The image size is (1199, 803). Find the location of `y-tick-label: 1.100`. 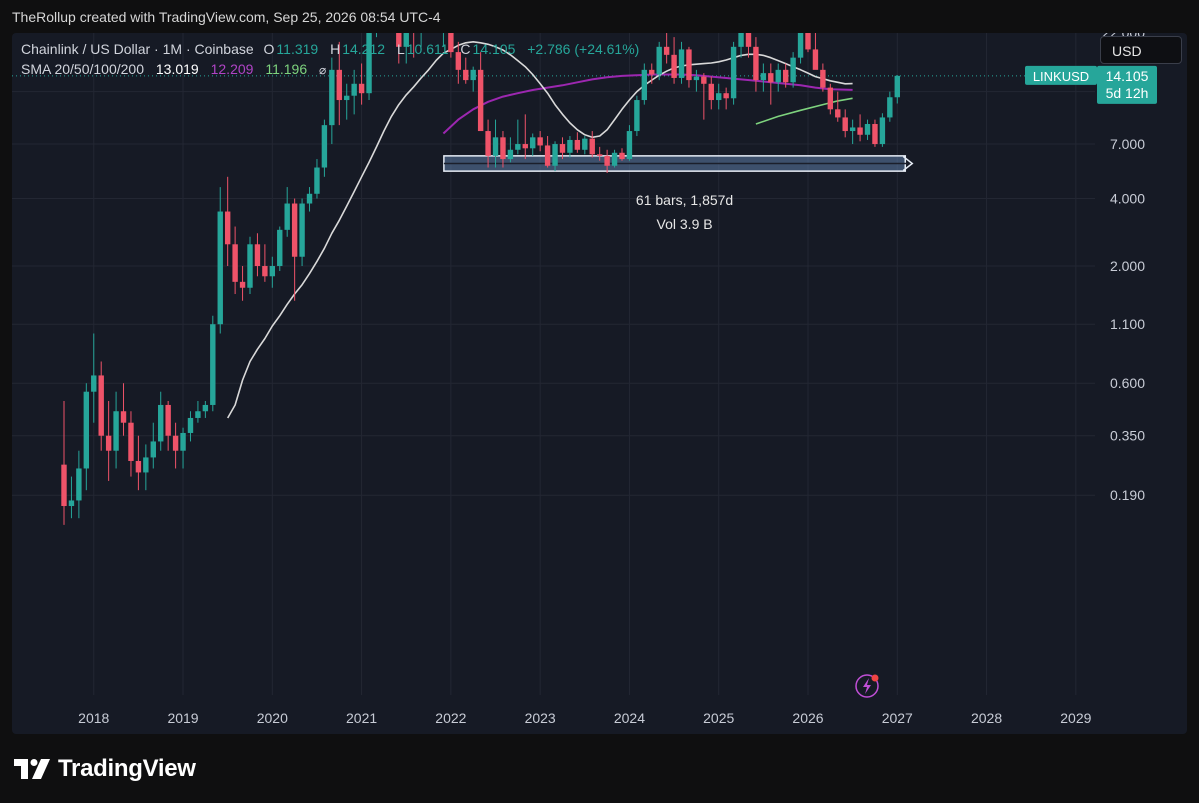

y-tick-label: 1.100 is located at coordinates (1127, 324).